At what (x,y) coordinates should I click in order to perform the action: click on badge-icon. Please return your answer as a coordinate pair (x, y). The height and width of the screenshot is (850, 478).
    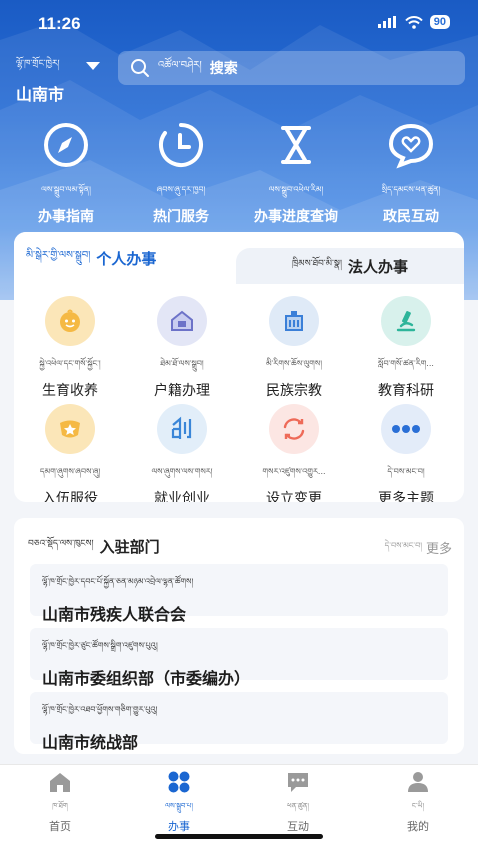
    Looking at the image, I should click on (70, 429).